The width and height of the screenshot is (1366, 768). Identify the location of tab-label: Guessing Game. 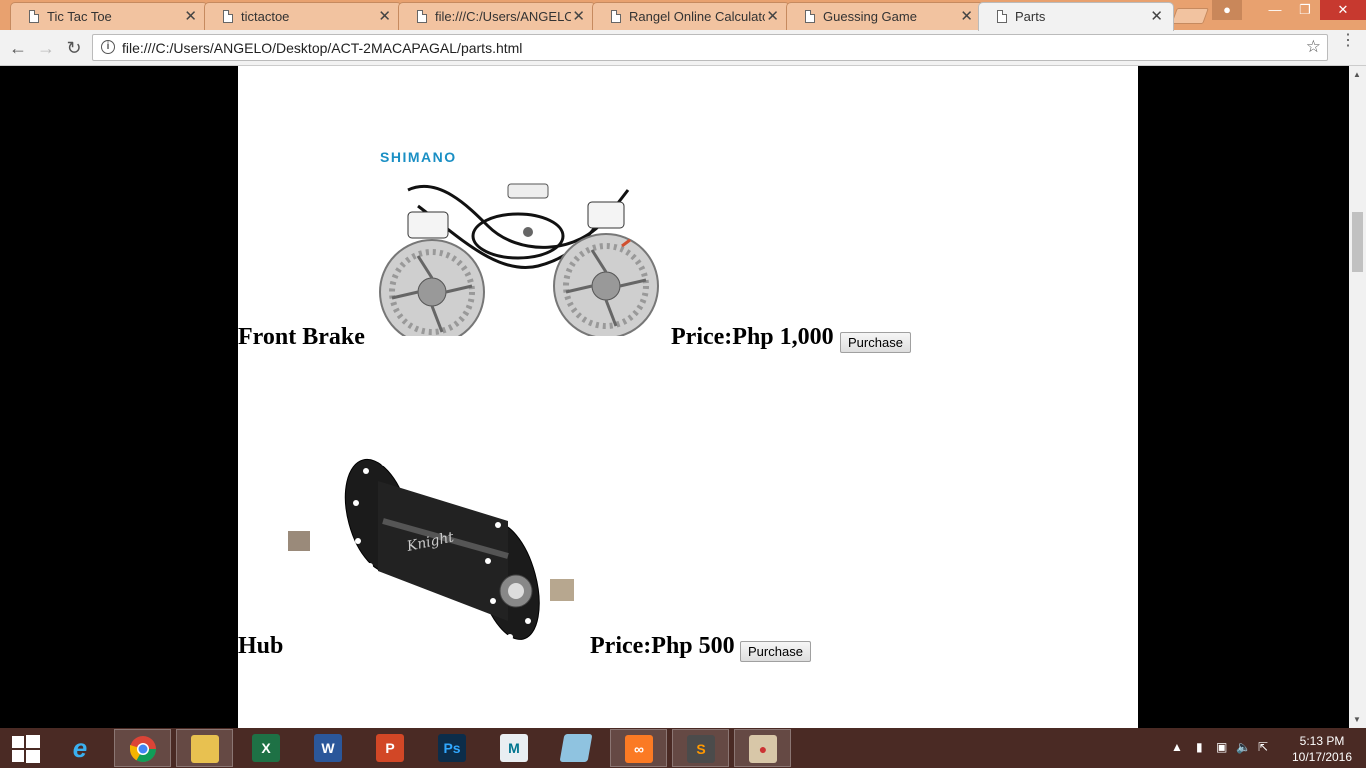
(870, 16).